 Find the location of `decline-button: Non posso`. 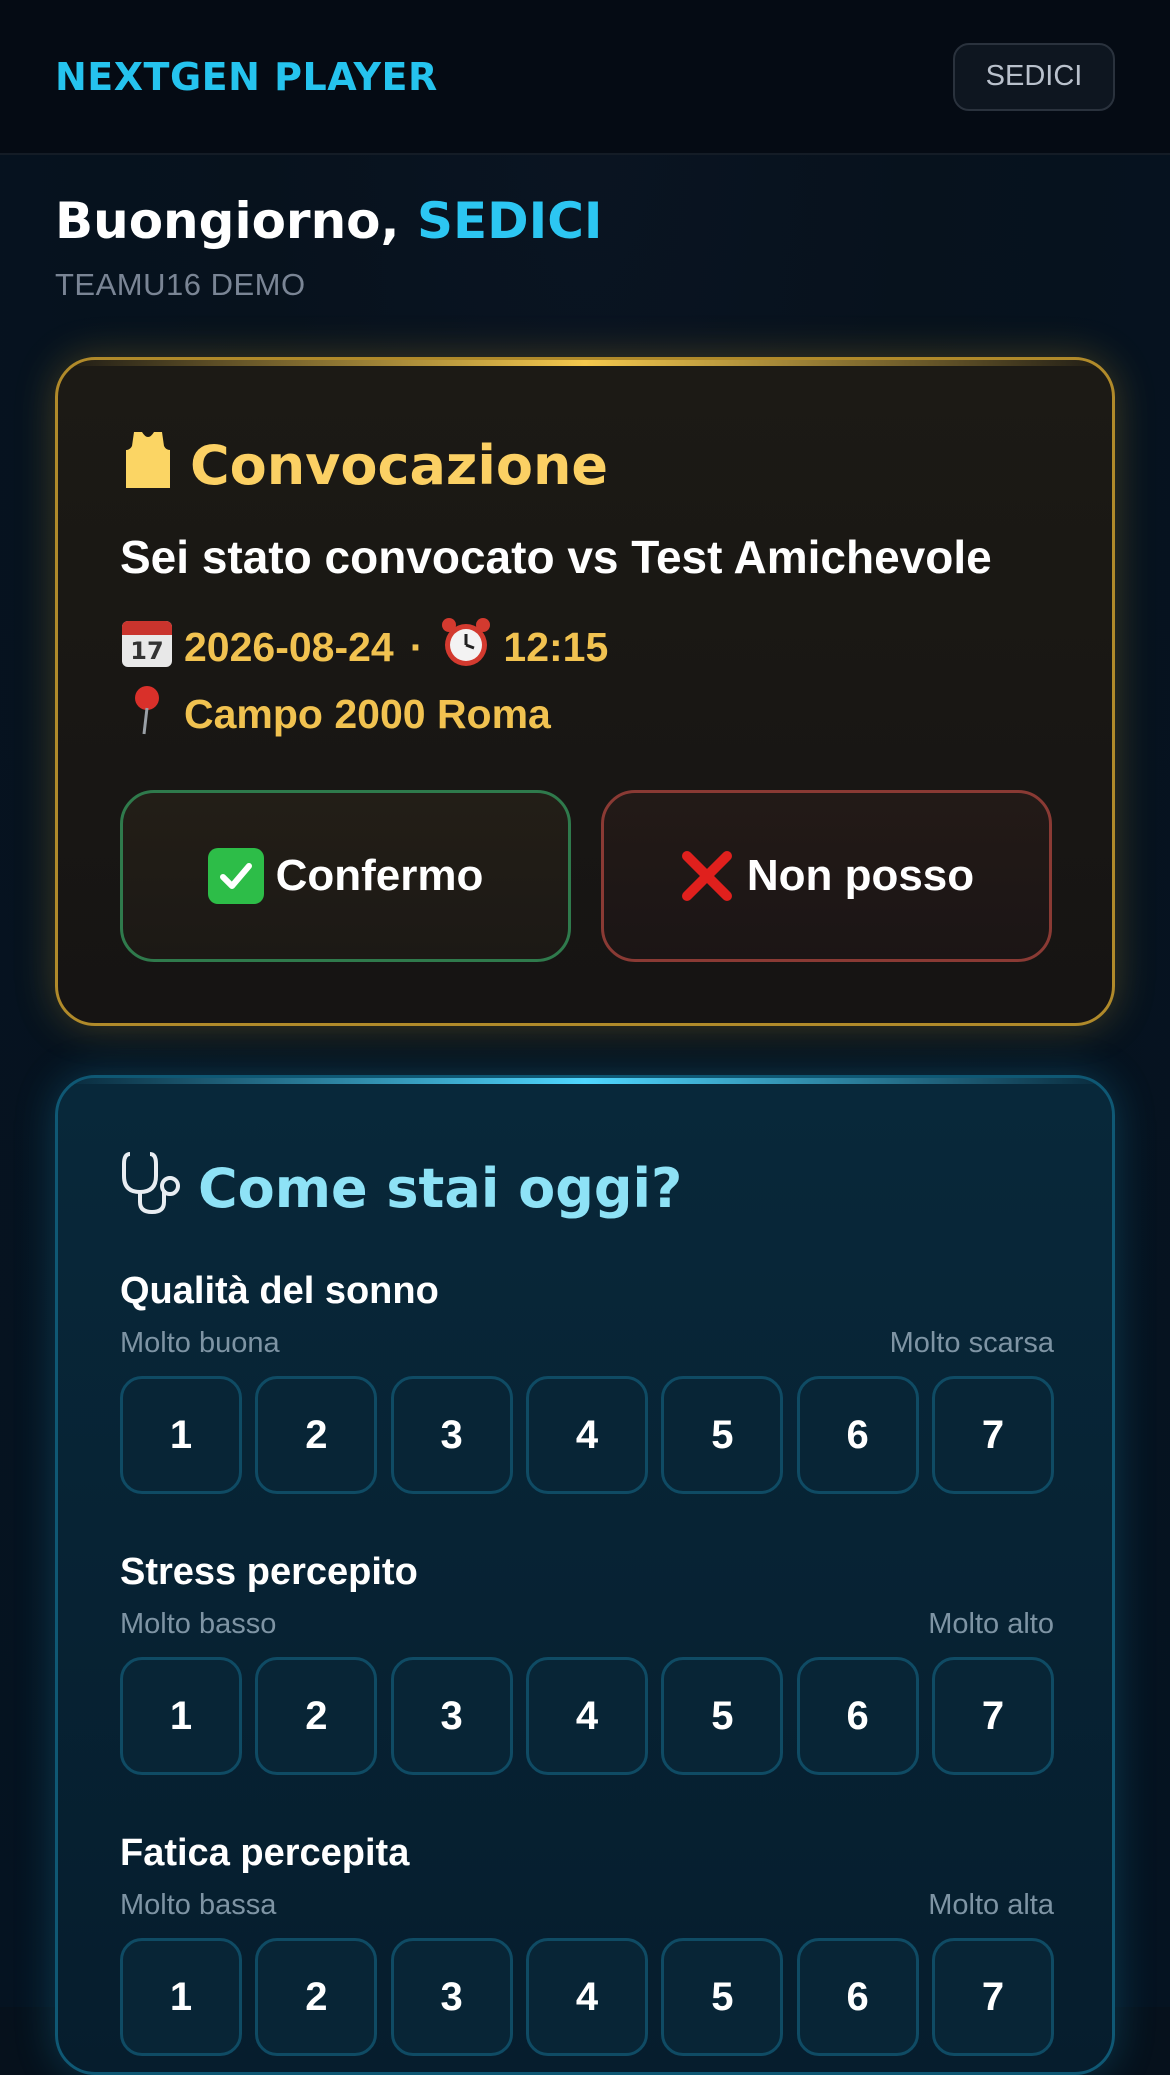

decline-button: Non posso is located at coordinates (826, 876).